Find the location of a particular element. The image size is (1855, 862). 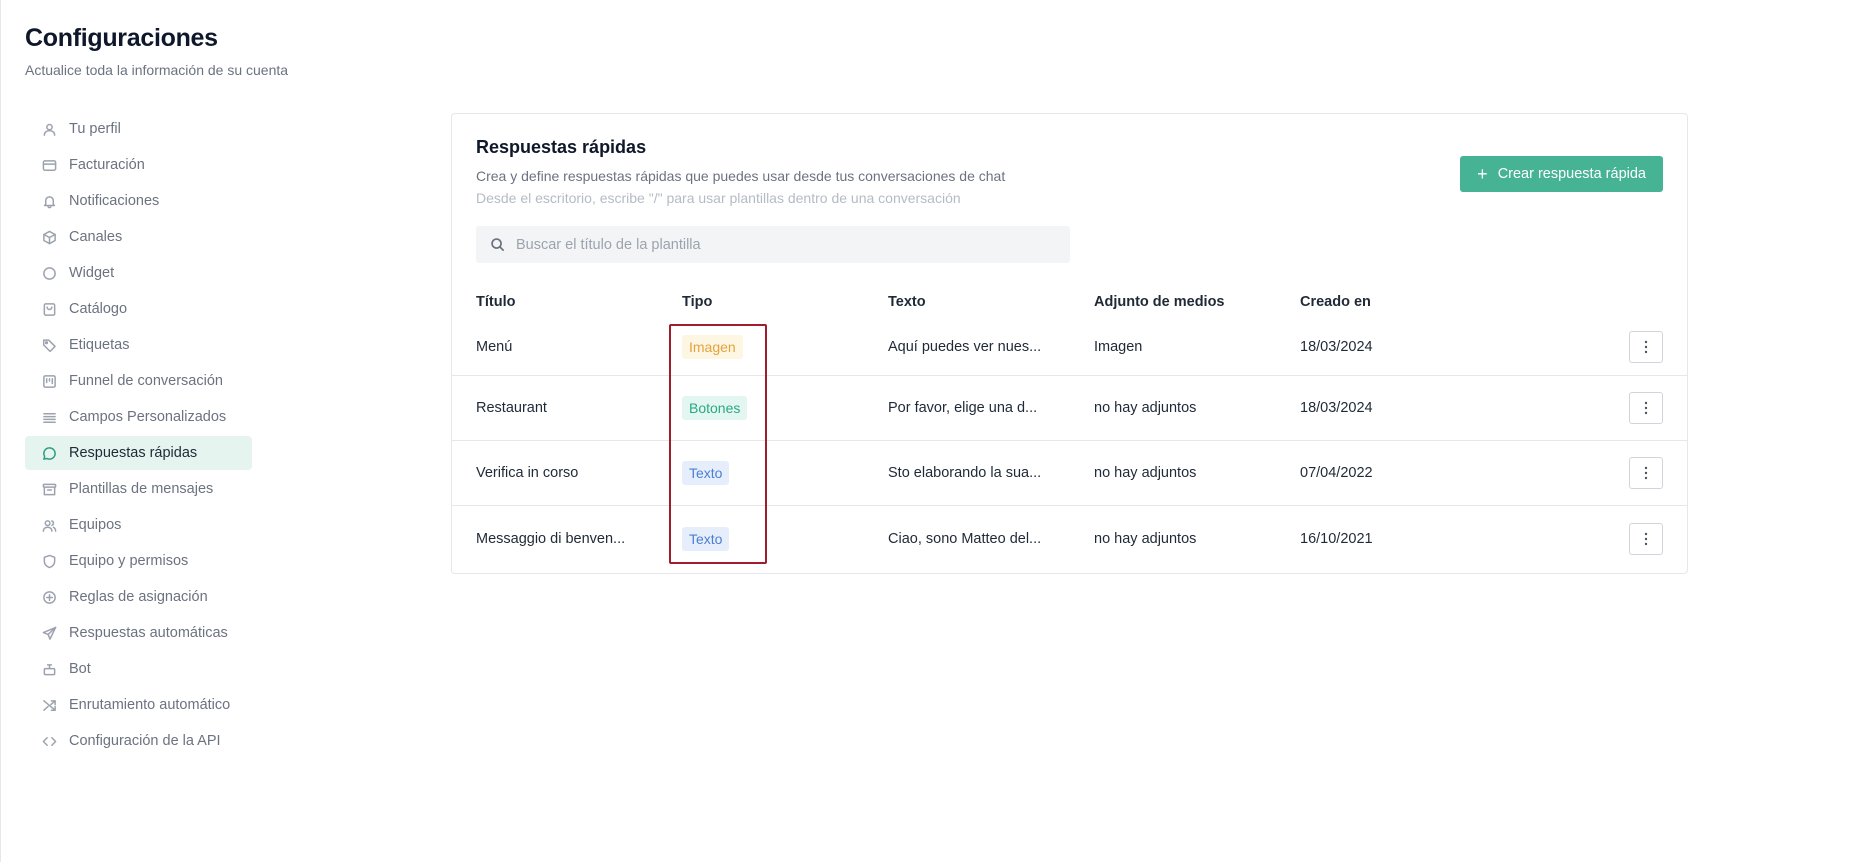

sidebar-item-auto-routing: Enrutamiento automático is located at coordinates (138, 705).